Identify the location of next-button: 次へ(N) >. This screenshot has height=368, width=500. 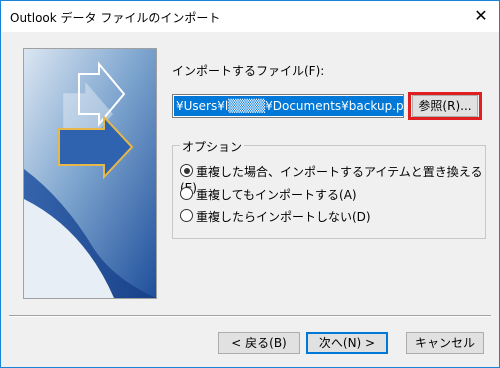
(347, 343).